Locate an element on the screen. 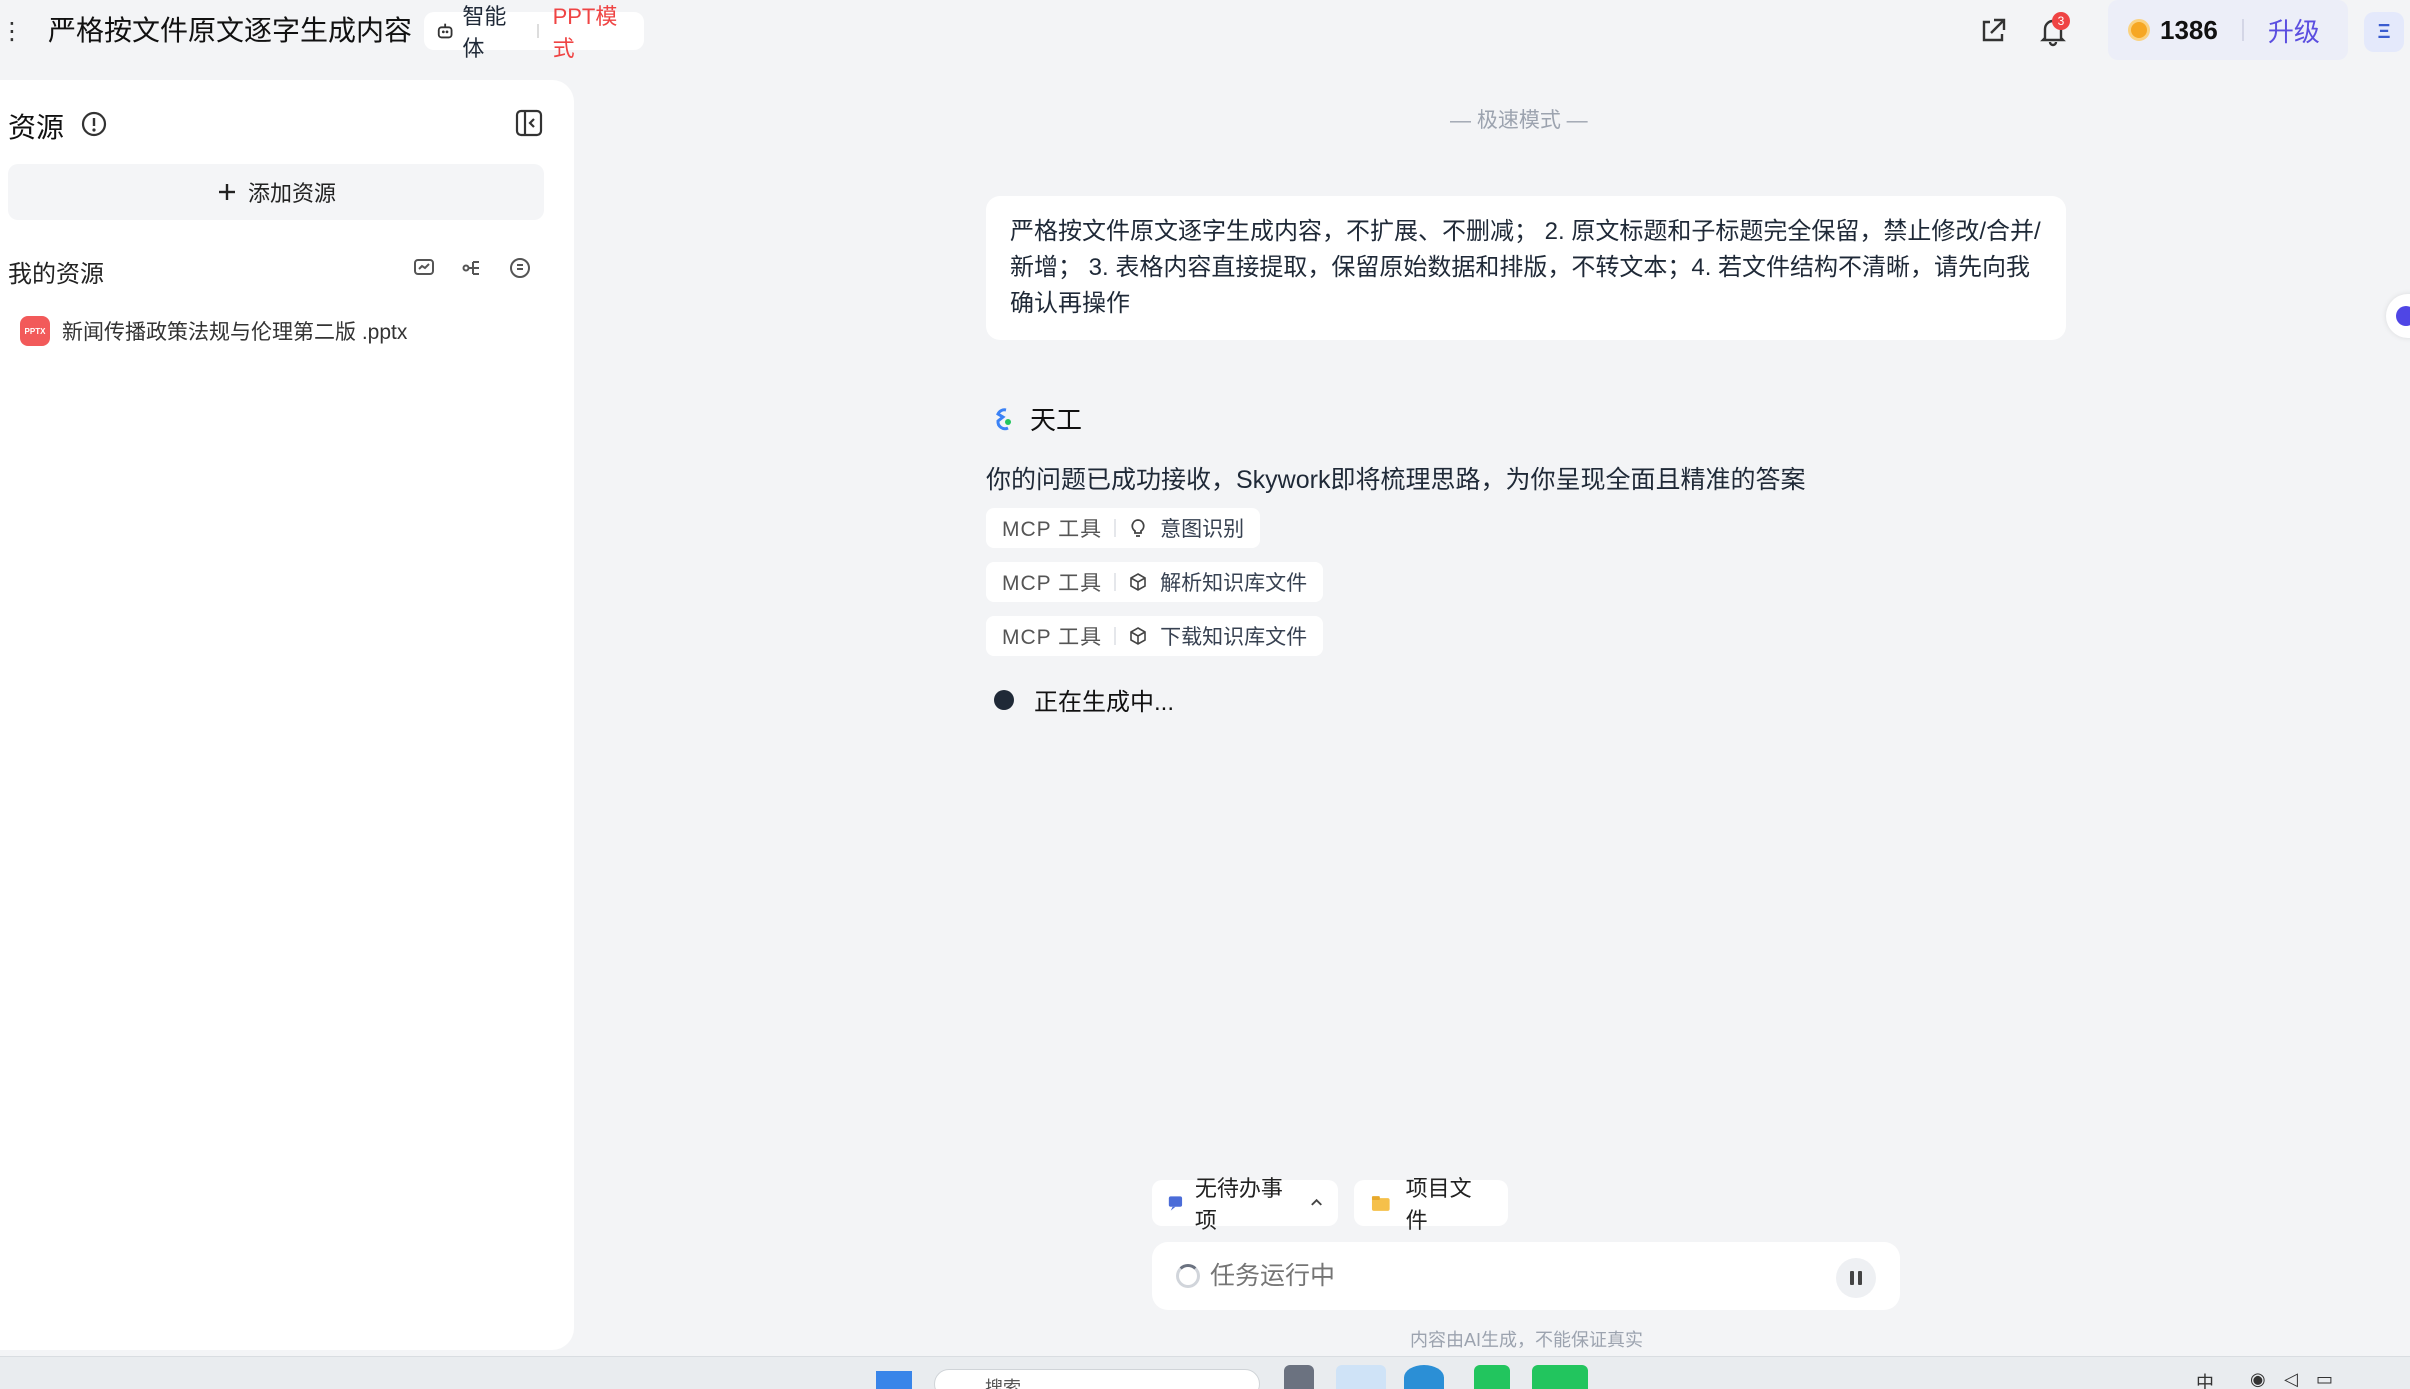 The height and width of the screenshot is (1389, 2410). status-dot-icon is located at coordinates (1004, 699).